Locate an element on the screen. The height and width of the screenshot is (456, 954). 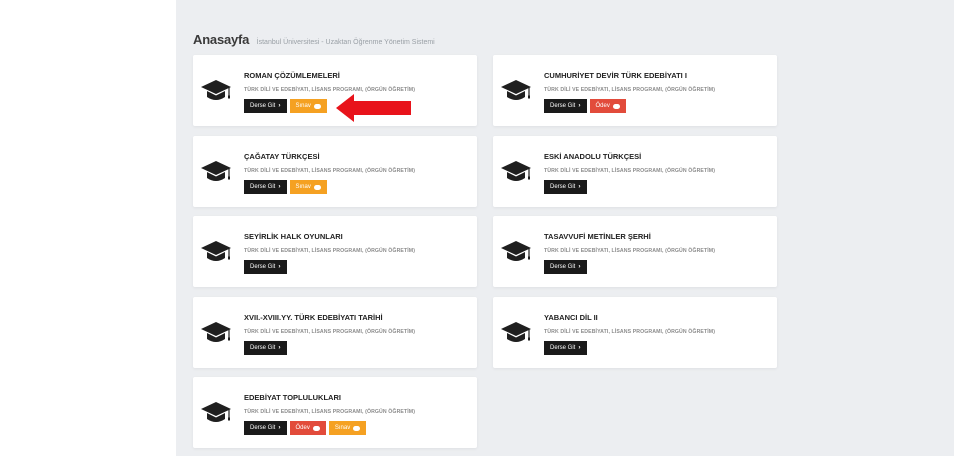
course-title: CUMHURİYET DEVİR TÜRK EDEBİYATI I is located at coordinates (615, 75).